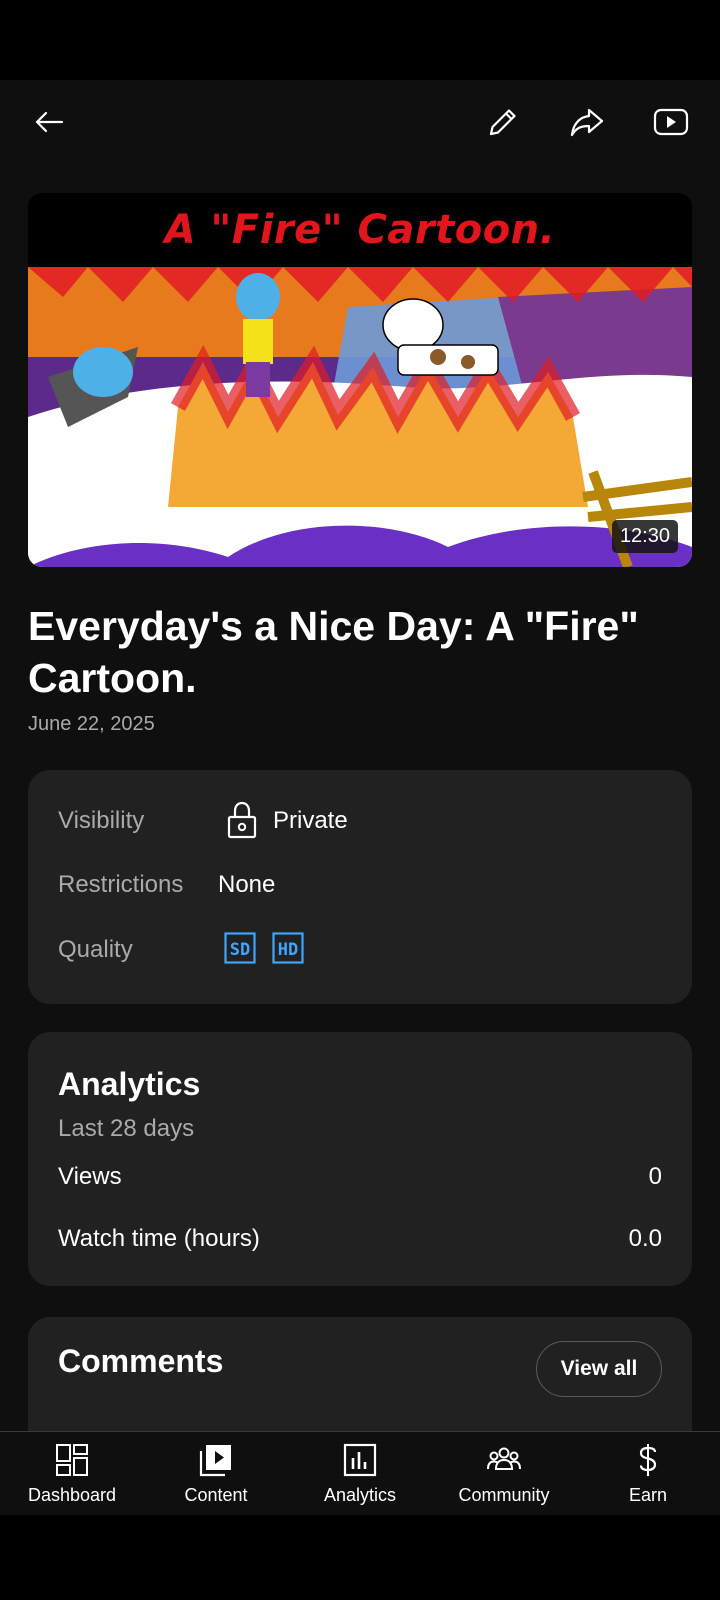 The width and height of the screenshot is (720, 1600). What do you see at coordinates (333, 652) in the screenshot?
I see `video-title: Everyday's a Nice Day: A "Fire" Cartoon.` at bounding box center [333, 652].